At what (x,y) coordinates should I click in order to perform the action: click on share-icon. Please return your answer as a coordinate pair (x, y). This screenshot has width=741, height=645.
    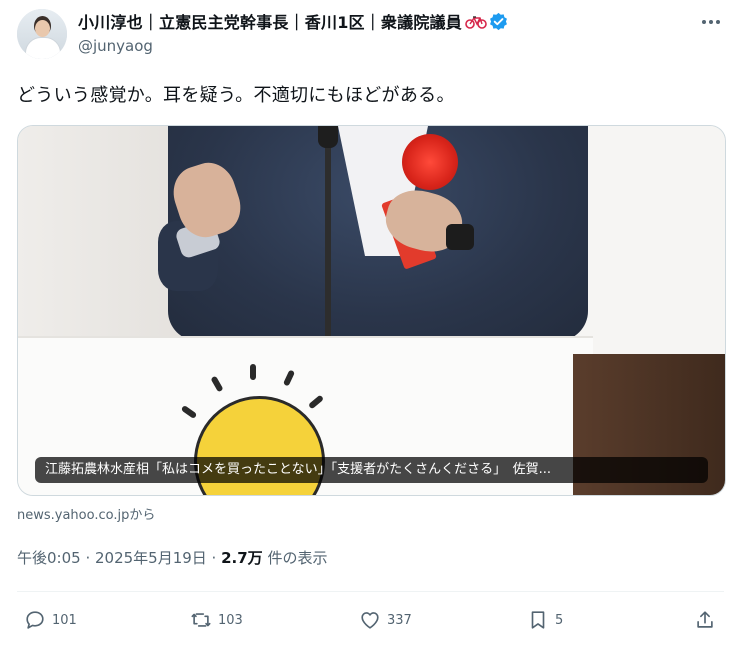
    Looking at the image, I should click on (705, 619).